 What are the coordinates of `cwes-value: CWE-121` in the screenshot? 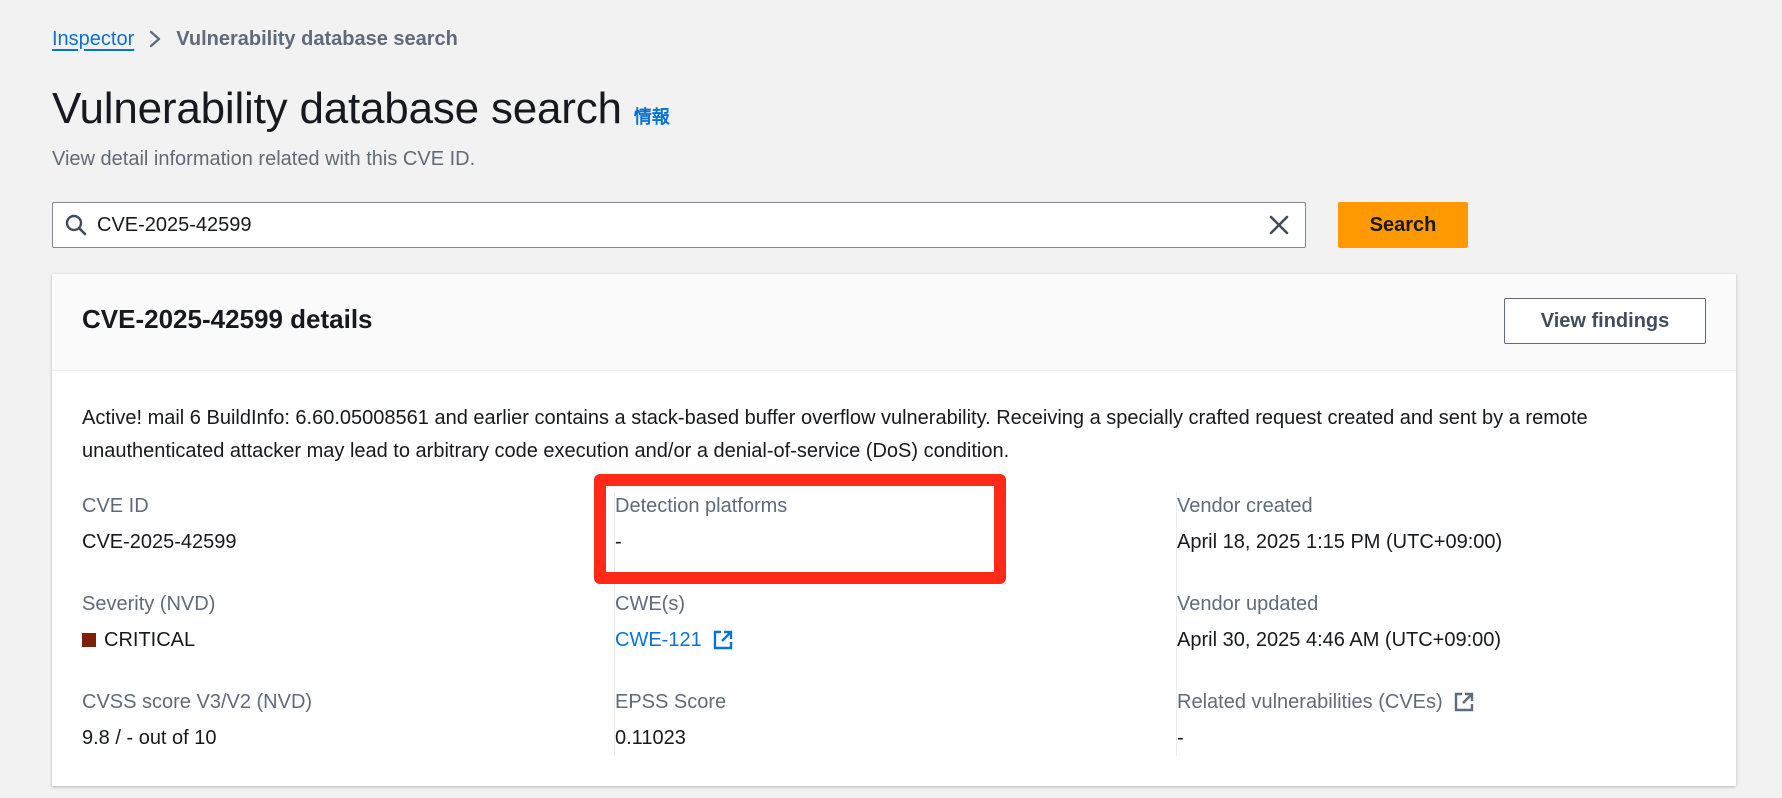 It's located at (879, 640).